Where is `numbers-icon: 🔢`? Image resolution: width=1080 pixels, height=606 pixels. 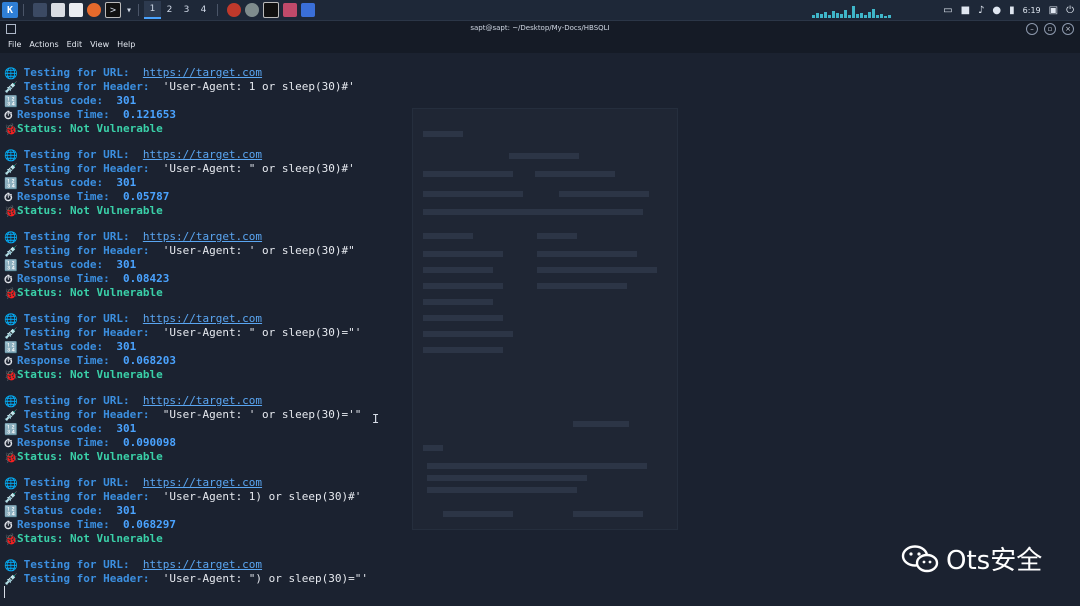 numbers-icon: 🔢 is located at coordinates (11, 265).